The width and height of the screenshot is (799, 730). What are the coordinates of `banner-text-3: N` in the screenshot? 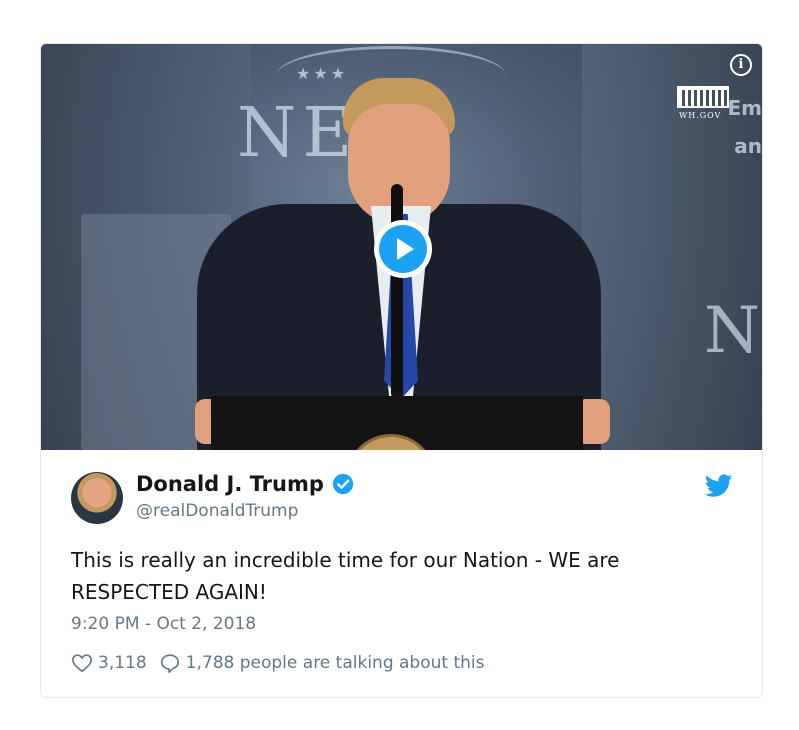 It's located at (732, 331).